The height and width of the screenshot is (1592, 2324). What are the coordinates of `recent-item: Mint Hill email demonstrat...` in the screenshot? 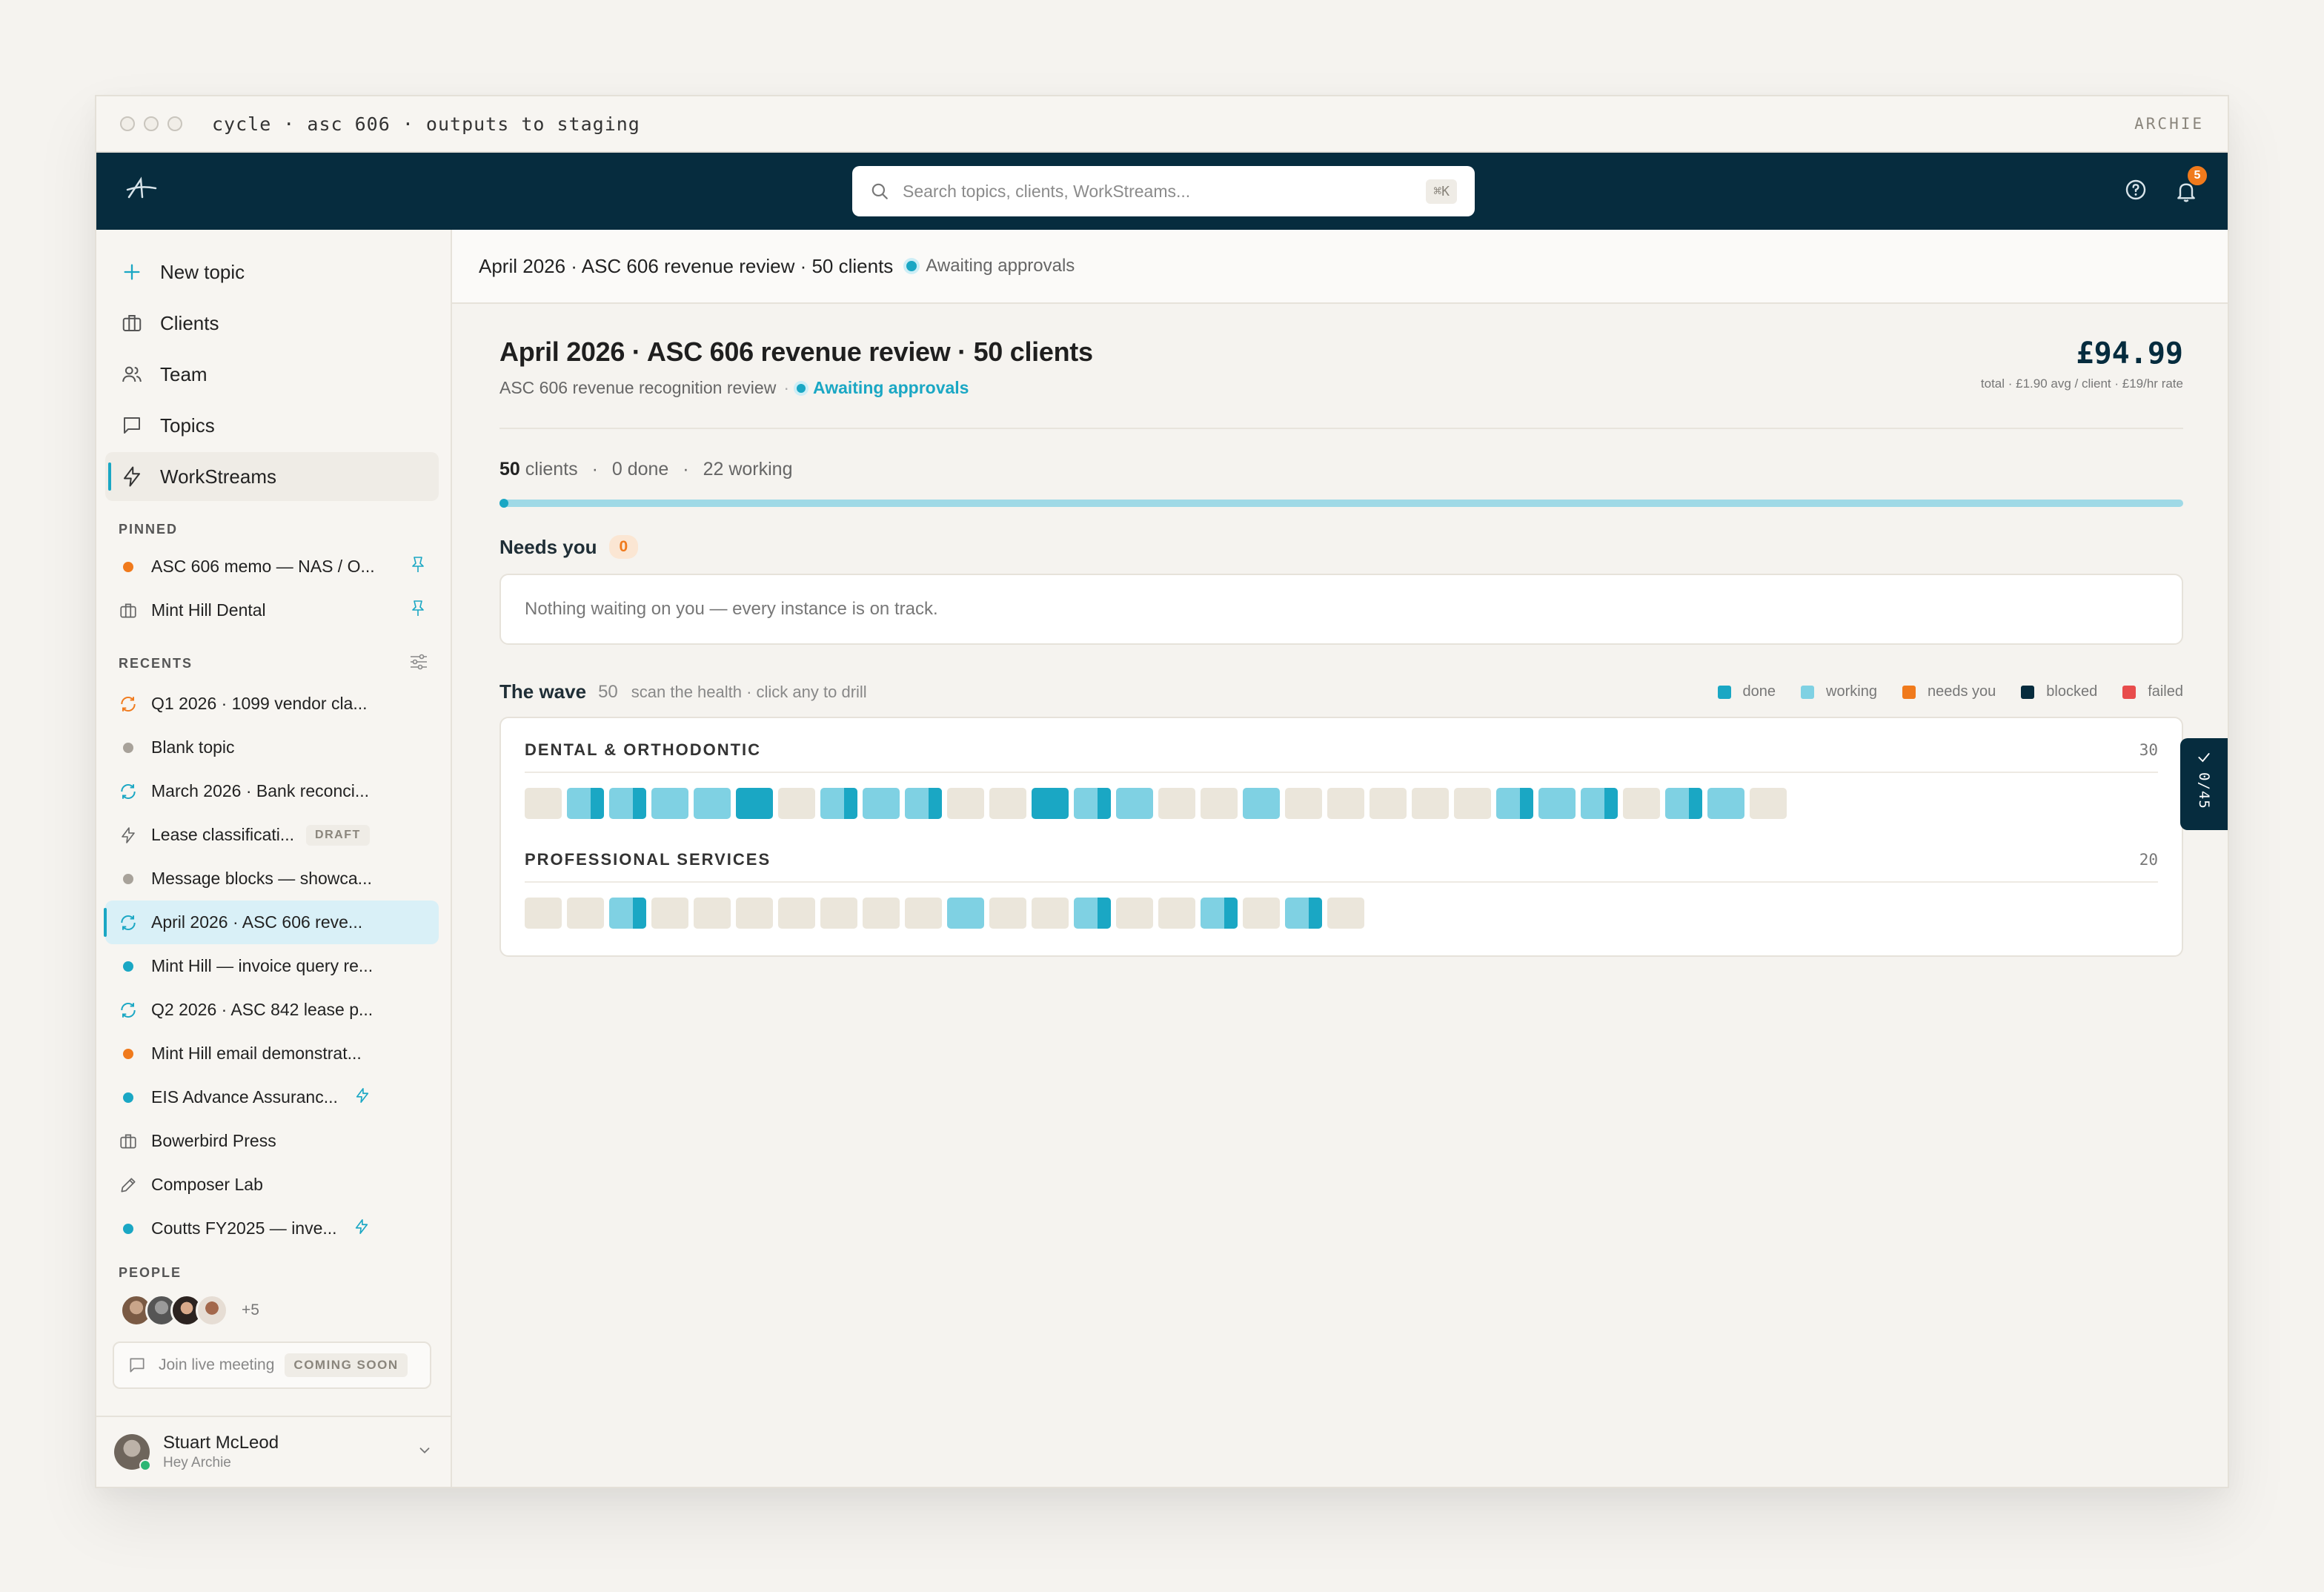 It's located at (272, 1053).